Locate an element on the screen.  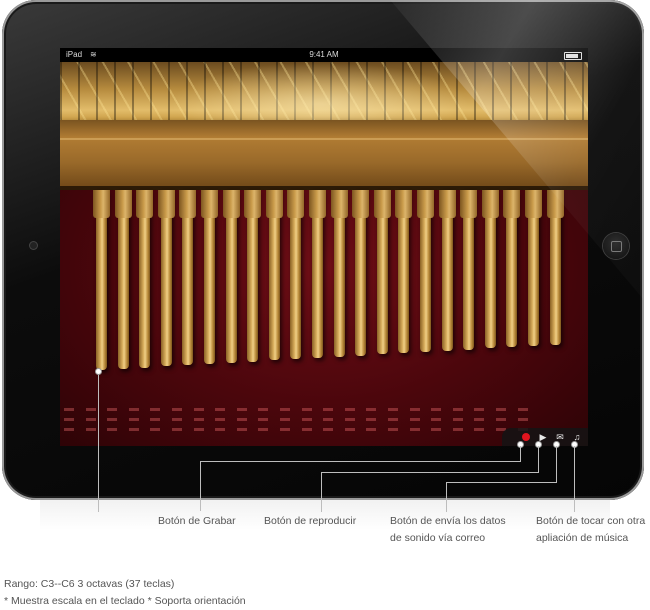
mail-caption-line1: Botón de envía los datos is located at coordinates (448, 521).